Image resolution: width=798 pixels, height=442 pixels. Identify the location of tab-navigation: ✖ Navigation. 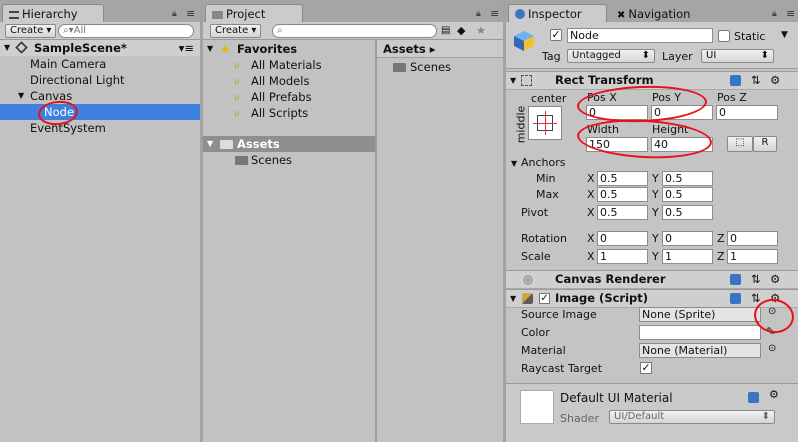
(660, 13).